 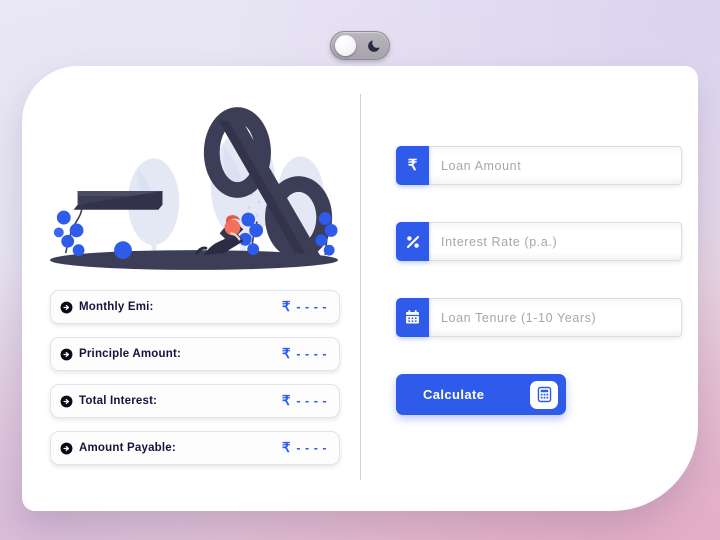 What do you see at coordinates (544, 394) in the screenshot?
I see `calculator-icon` at bounding box center [544, 394].